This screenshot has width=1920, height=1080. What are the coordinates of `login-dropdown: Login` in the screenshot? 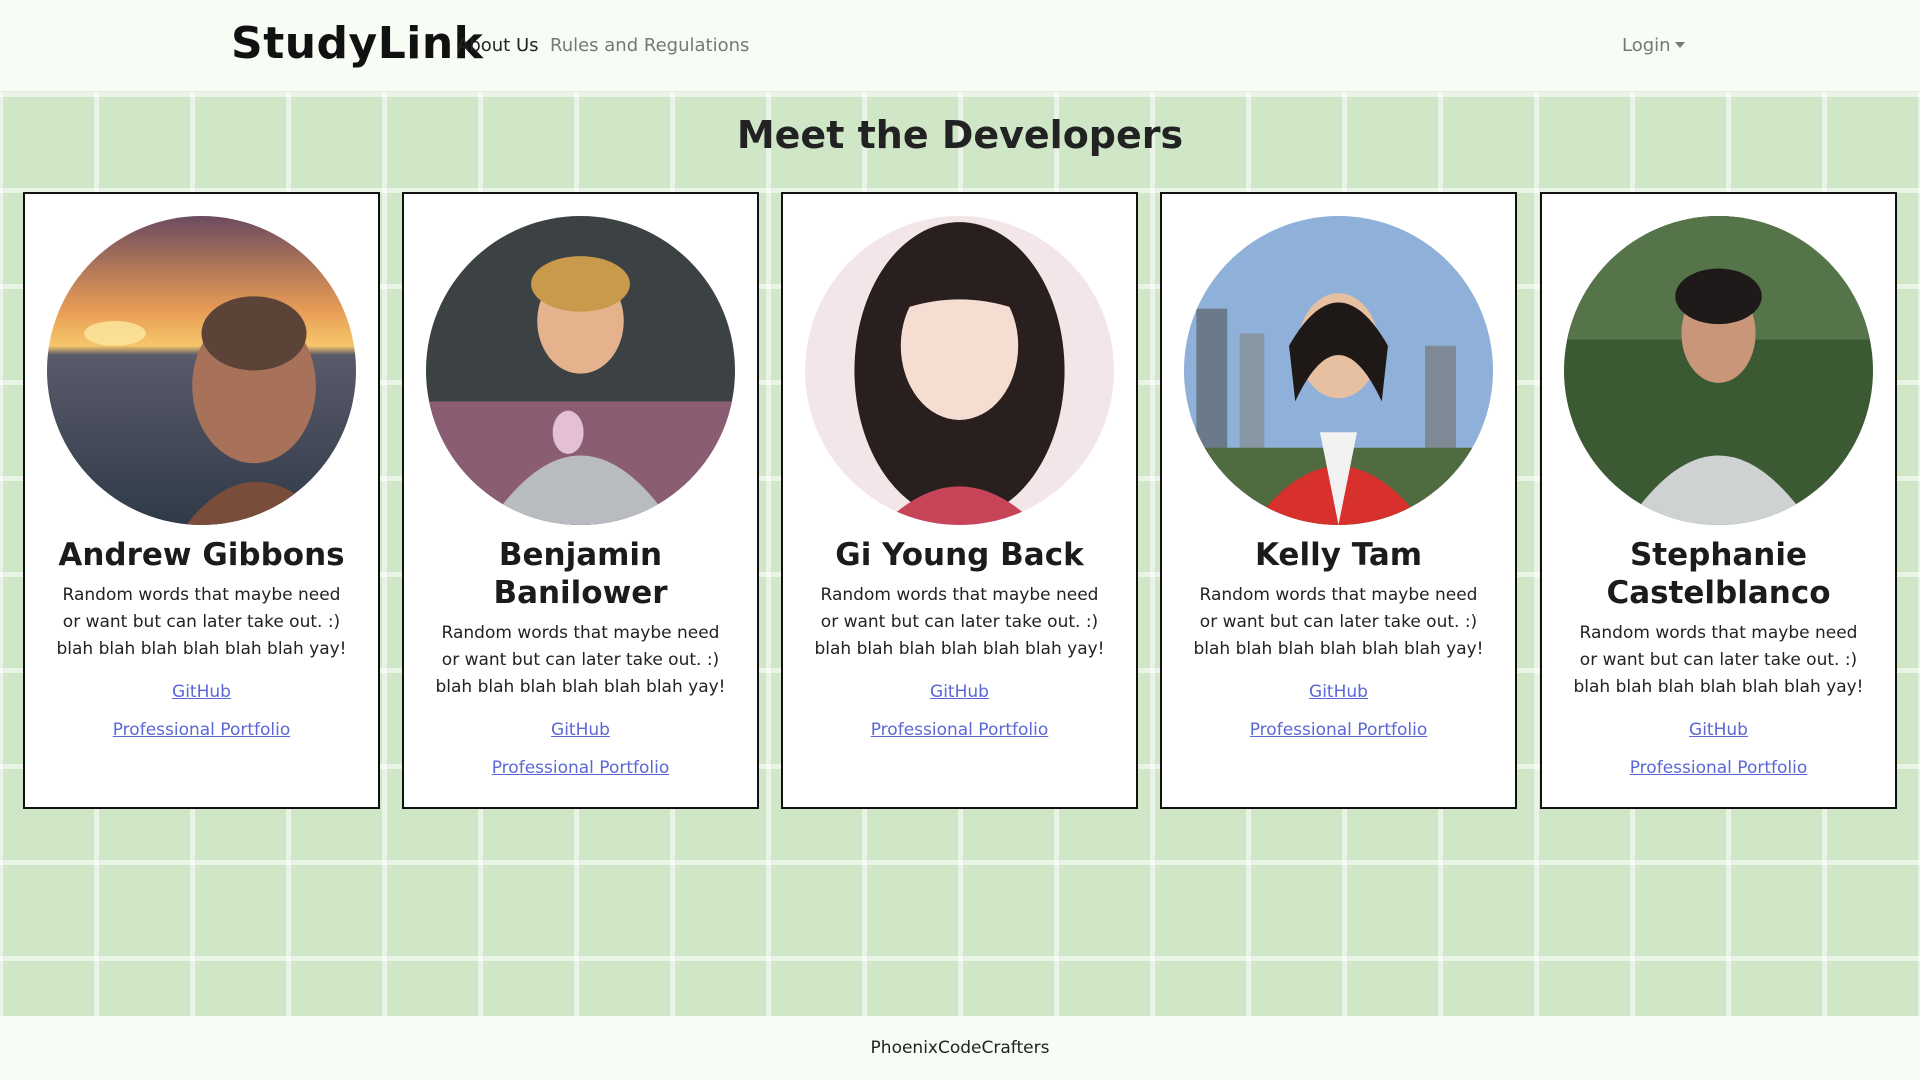 It's located at (1653, 45).